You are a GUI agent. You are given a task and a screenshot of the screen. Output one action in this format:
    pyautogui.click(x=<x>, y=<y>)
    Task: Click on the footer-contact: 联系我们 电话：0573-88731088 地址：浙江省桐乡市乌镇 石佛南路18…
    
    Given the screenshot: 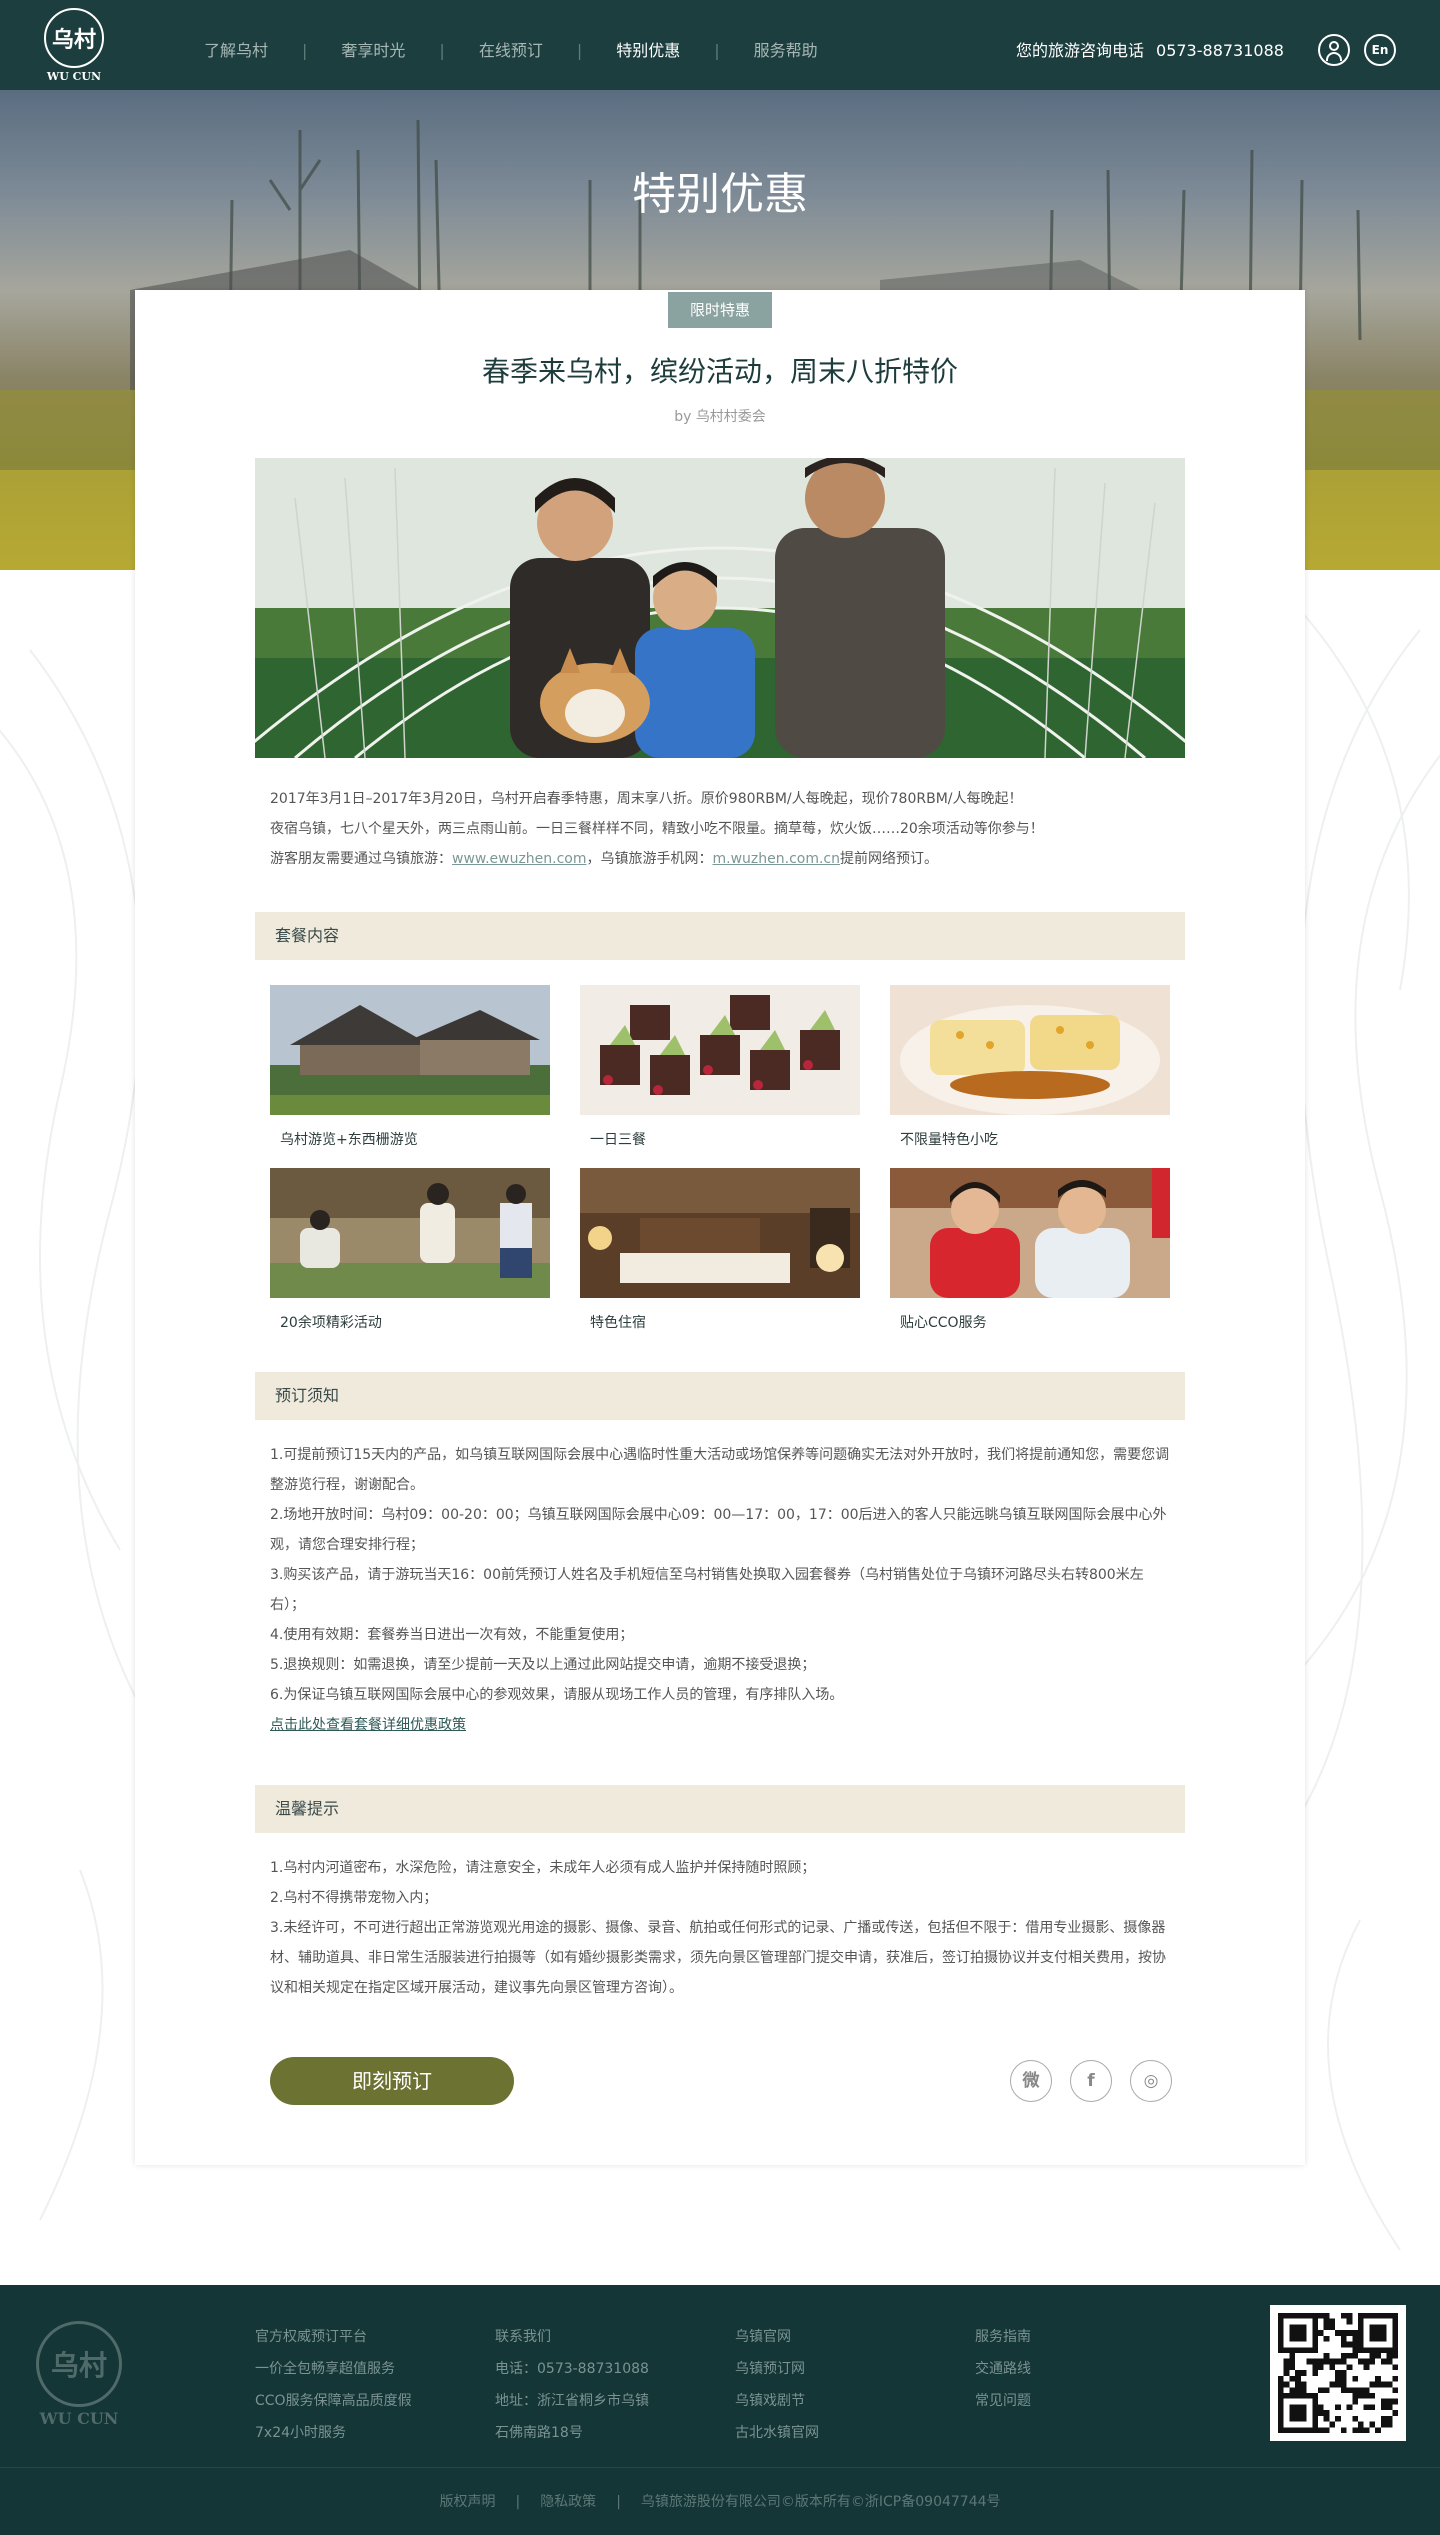 What is the action you would take?
    pyautogui.click(x=572, y=2385)
    